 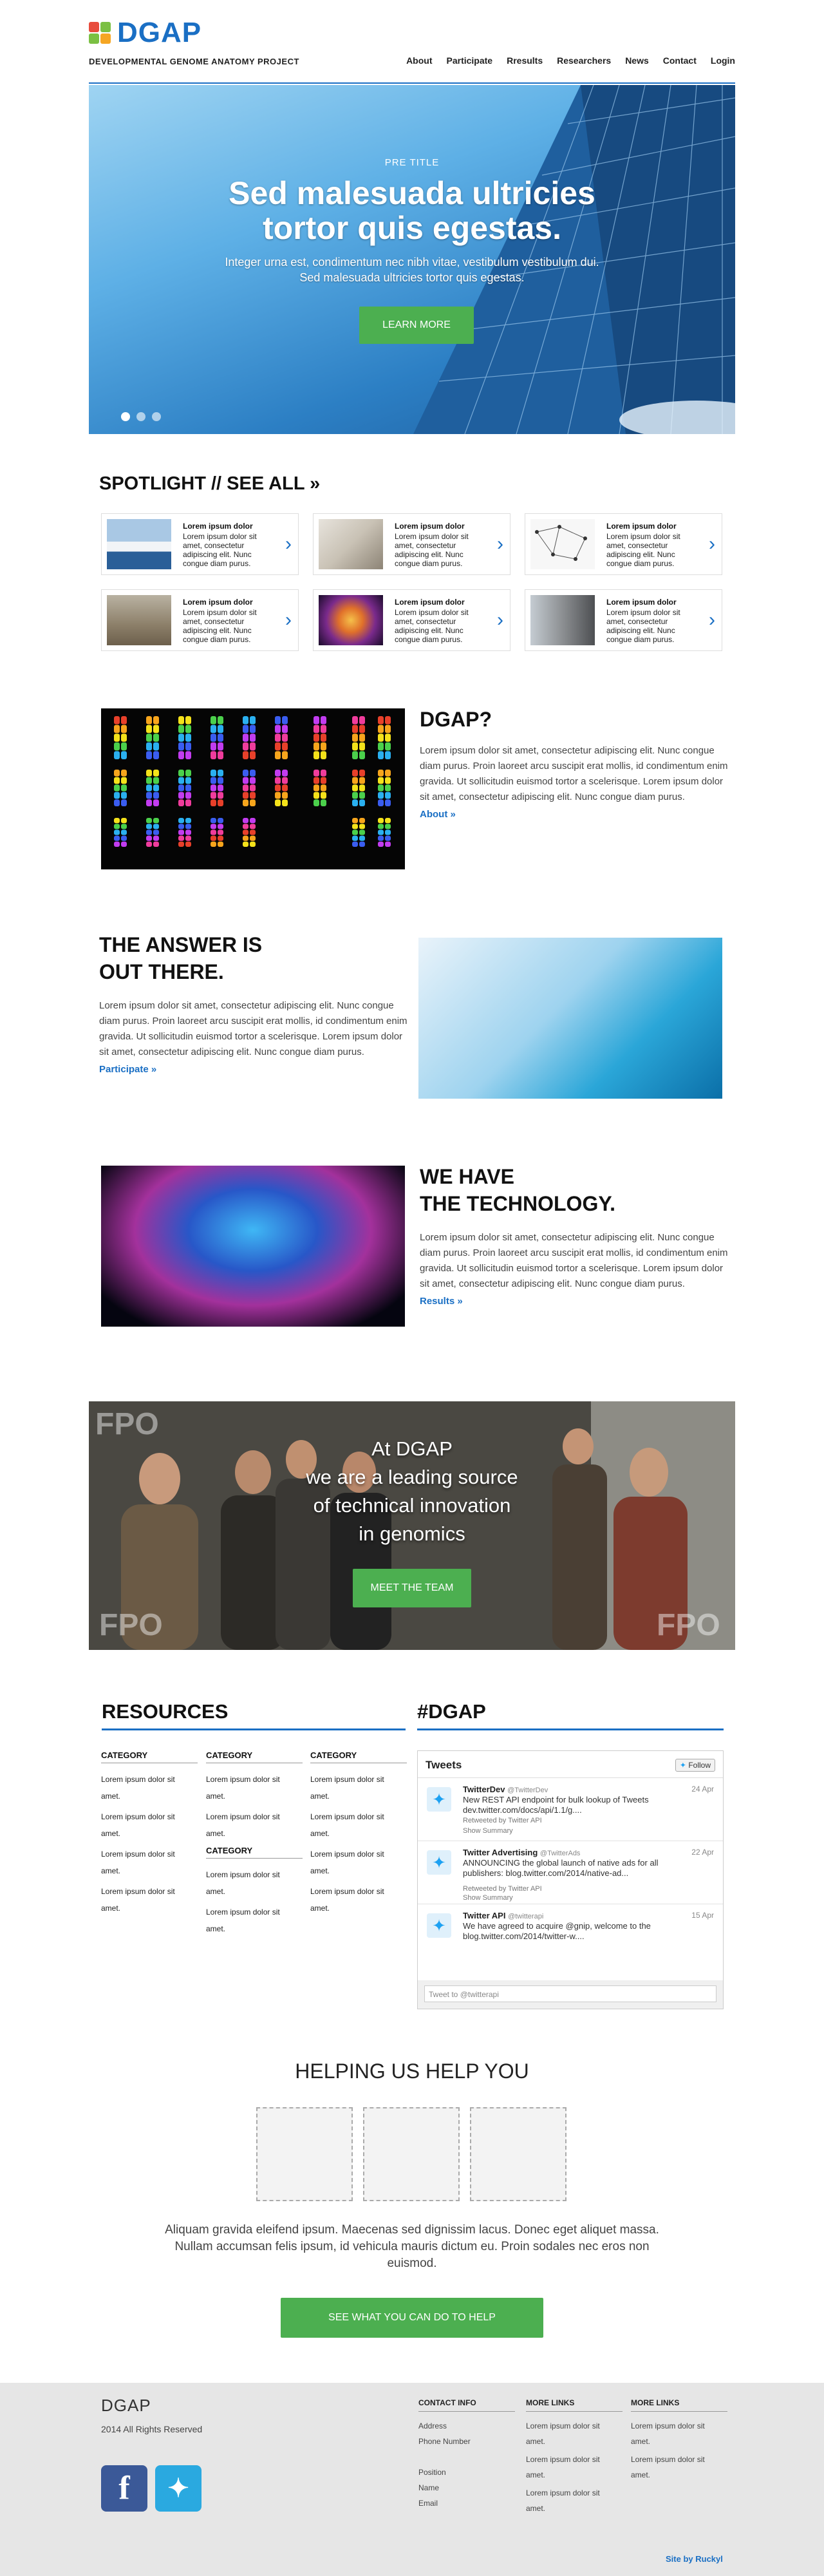 What do you see at coordinates (412, 1506) in the screenshot?
I see `team-line: of technical innovation` at bounding box center [412, 1506].